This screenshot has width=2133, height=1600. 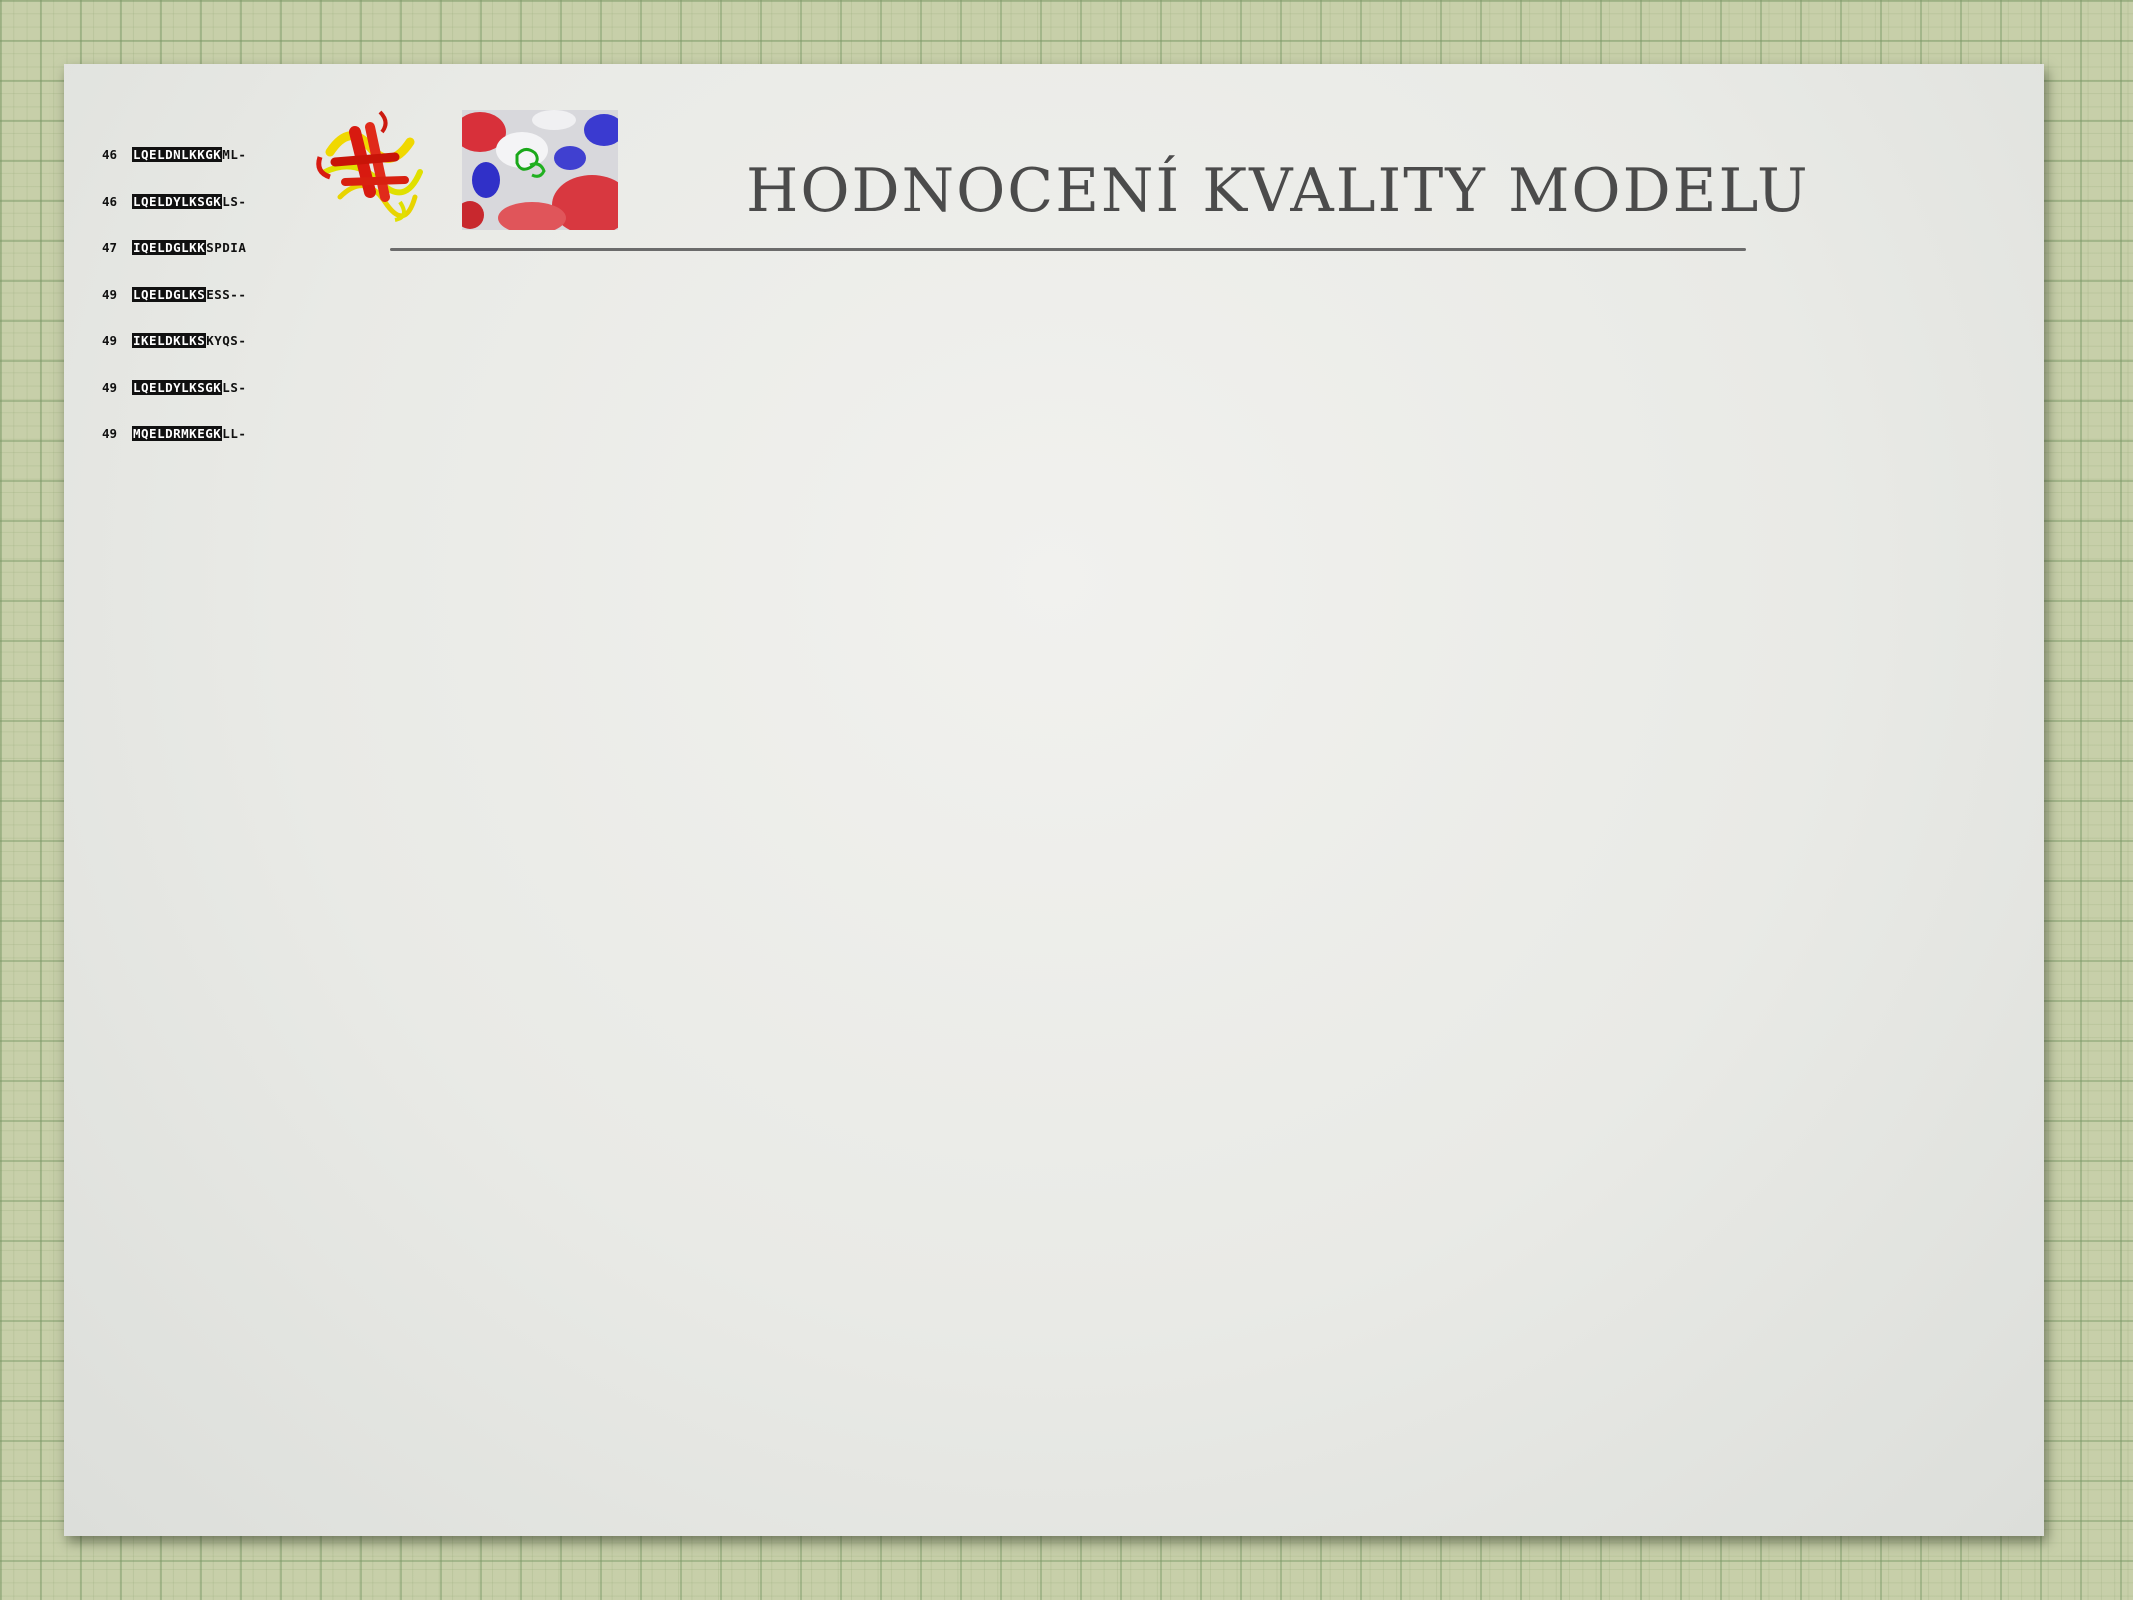 I want to click on alignment-row: 47 IQELDGLKKSPDIA, so click(x=174, y=247).